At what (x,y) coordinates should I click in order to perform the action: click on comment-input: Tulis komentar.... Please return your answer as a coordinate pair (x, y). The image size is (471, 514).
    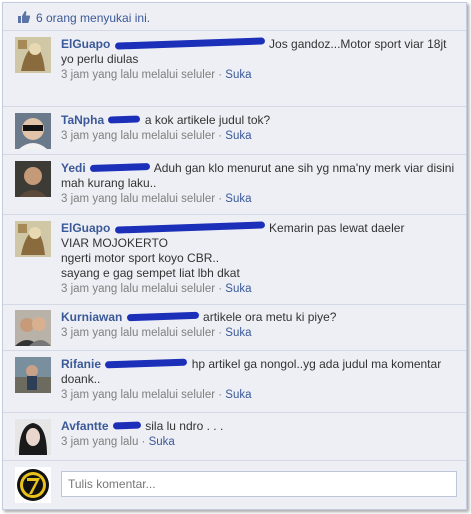
    Looking at the image, I should click on (259, 484).